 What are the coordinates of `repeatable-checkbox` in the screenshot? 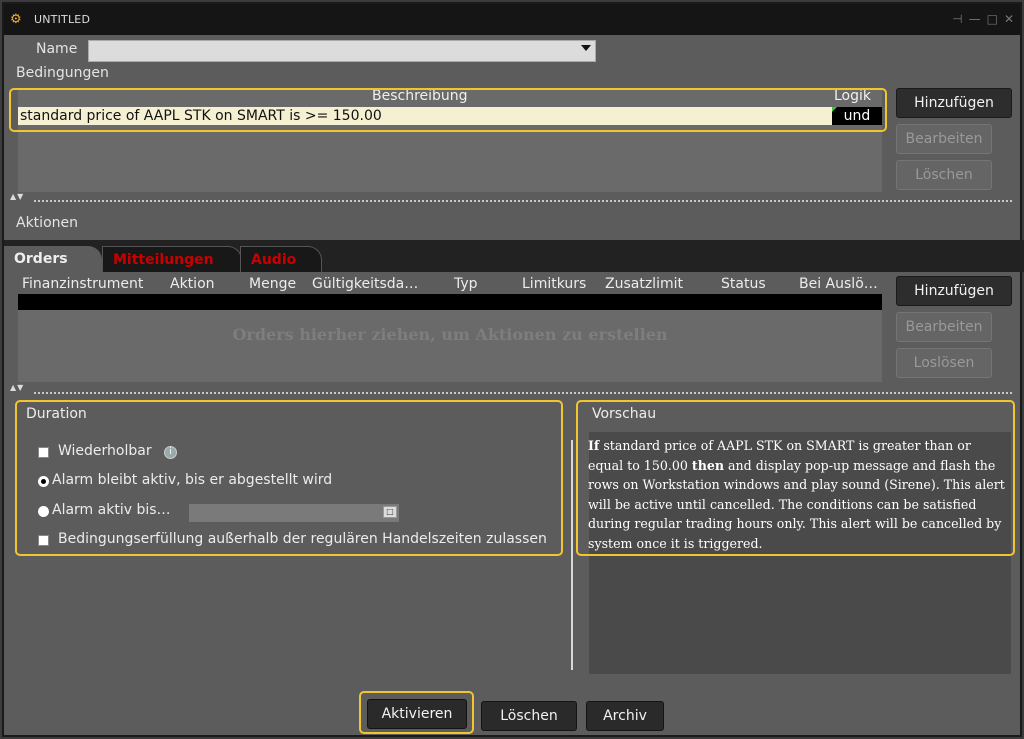 It's located at (43, 452).